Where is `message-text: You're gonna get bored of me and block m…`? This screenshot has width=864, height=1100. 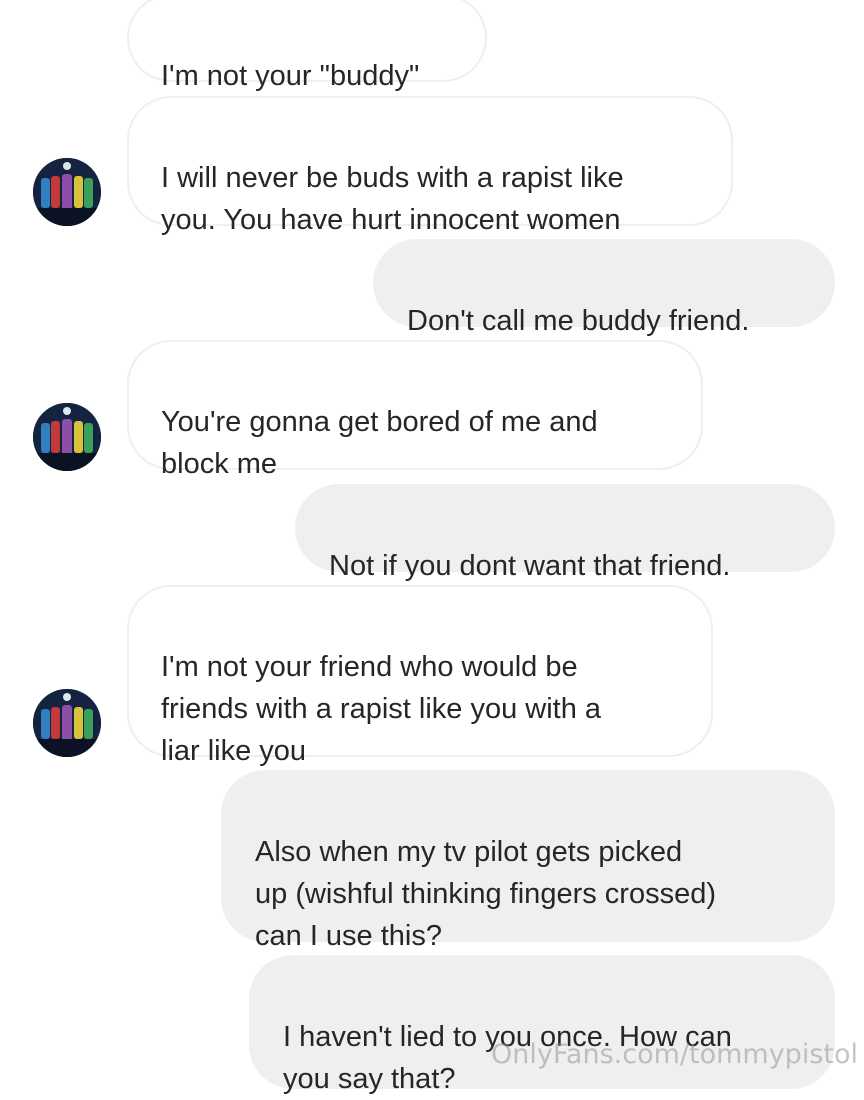
message-text: You're gonna get bored of me and block m… is located at coordinates (379, 443).